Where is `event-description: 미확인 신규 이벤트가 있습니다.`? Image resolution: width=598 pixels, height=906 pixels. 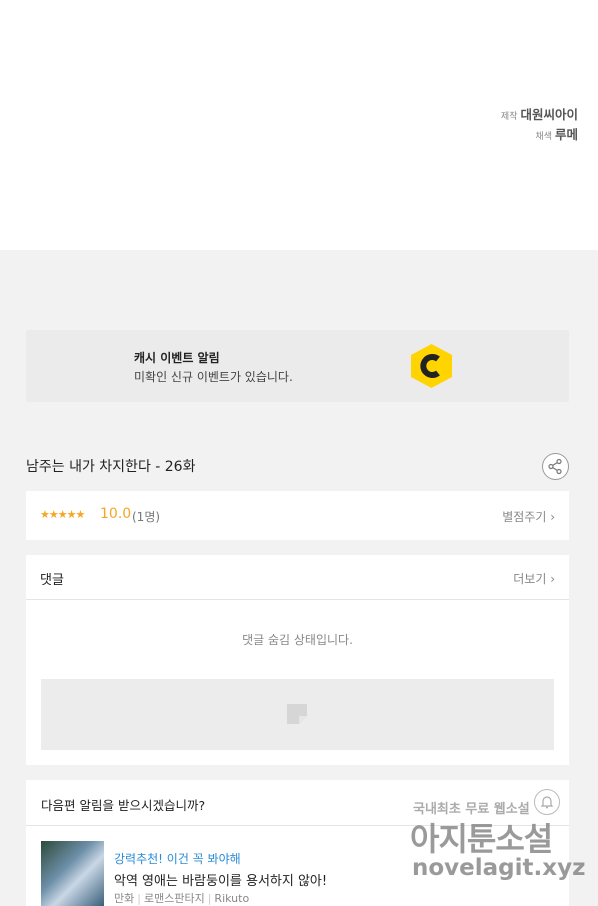
event-description: 미확인 신규 이벤트가 있습니다. is located at coordinates (213, 377).